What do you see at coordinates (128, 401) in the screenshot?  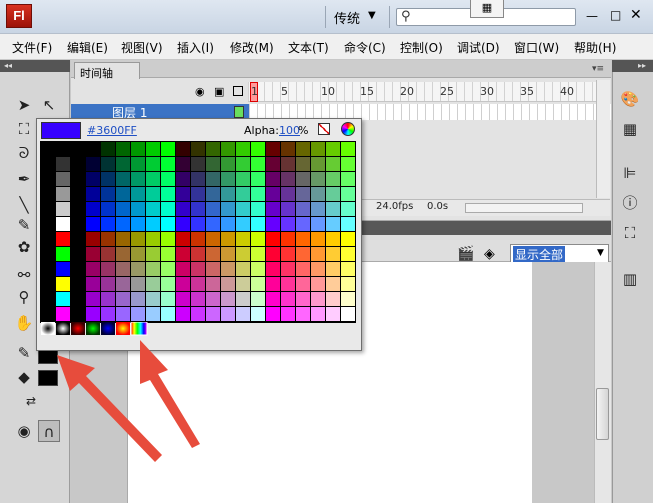 I see `annotation-arrows` at bounding box center [128, 401].